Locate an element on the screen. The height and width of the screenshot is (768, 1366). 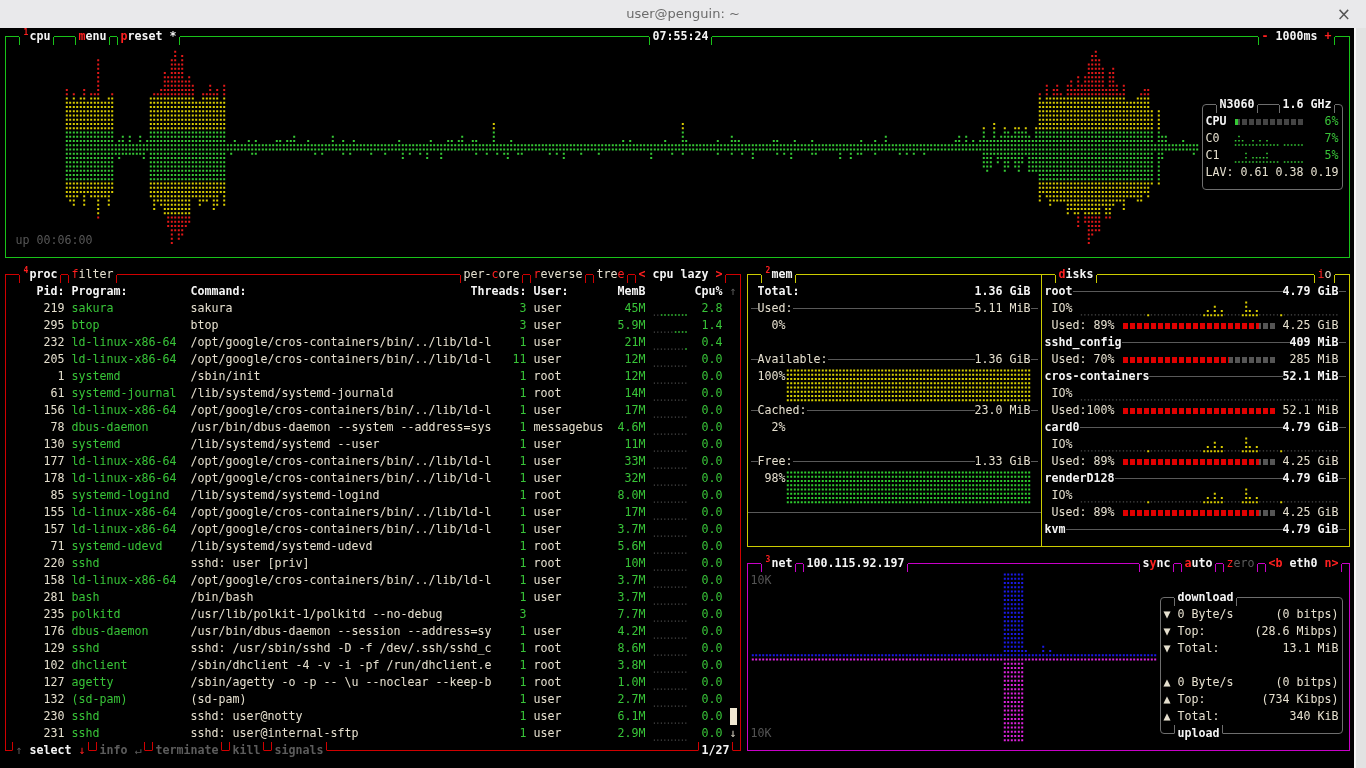
pid-cell: 129 is located at coordinates (54, 648).